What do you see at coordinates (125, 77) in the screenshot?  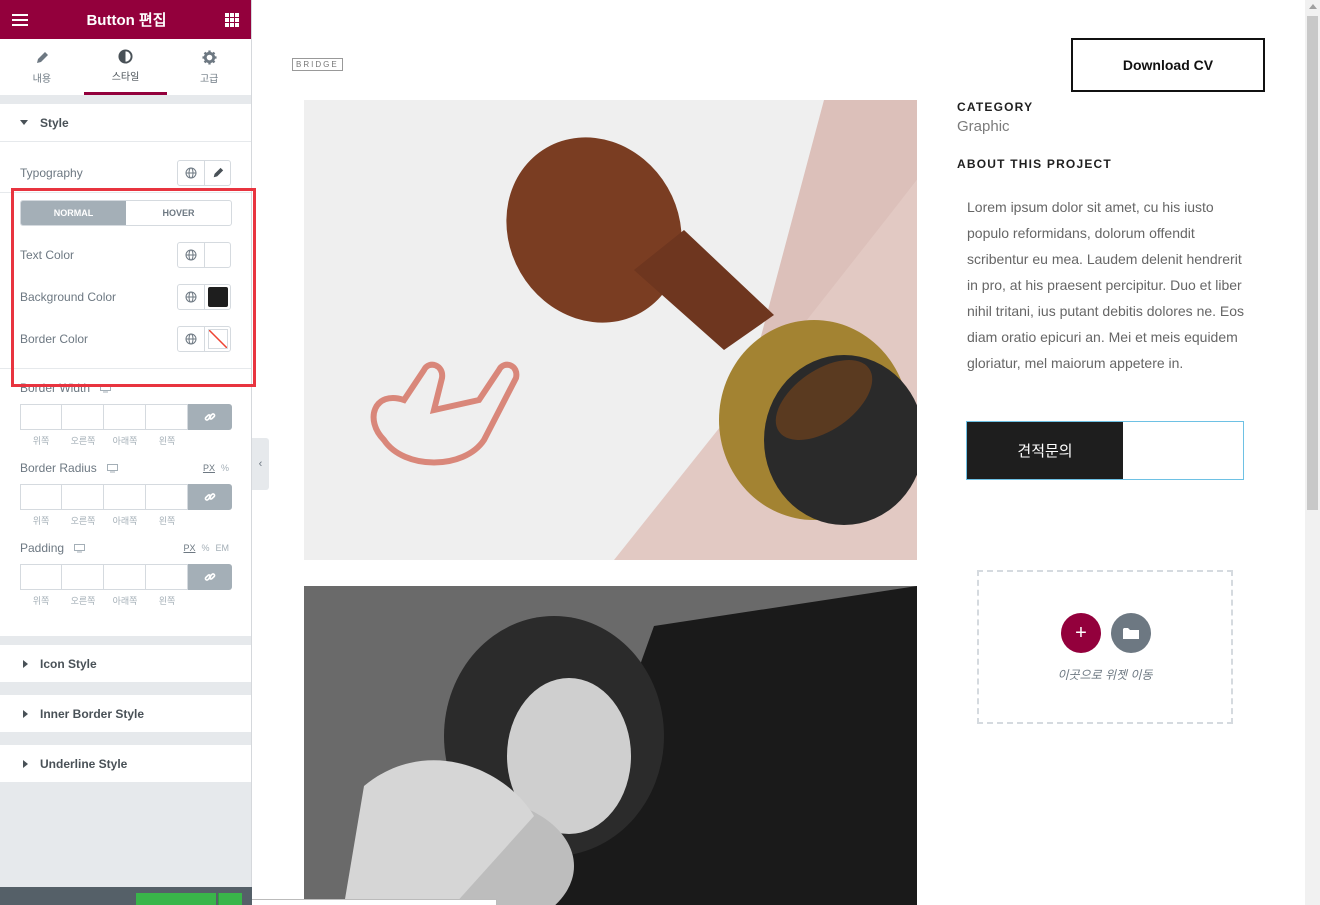 I see `tab-style-label: 스타일` at bounding box center [125, 77].